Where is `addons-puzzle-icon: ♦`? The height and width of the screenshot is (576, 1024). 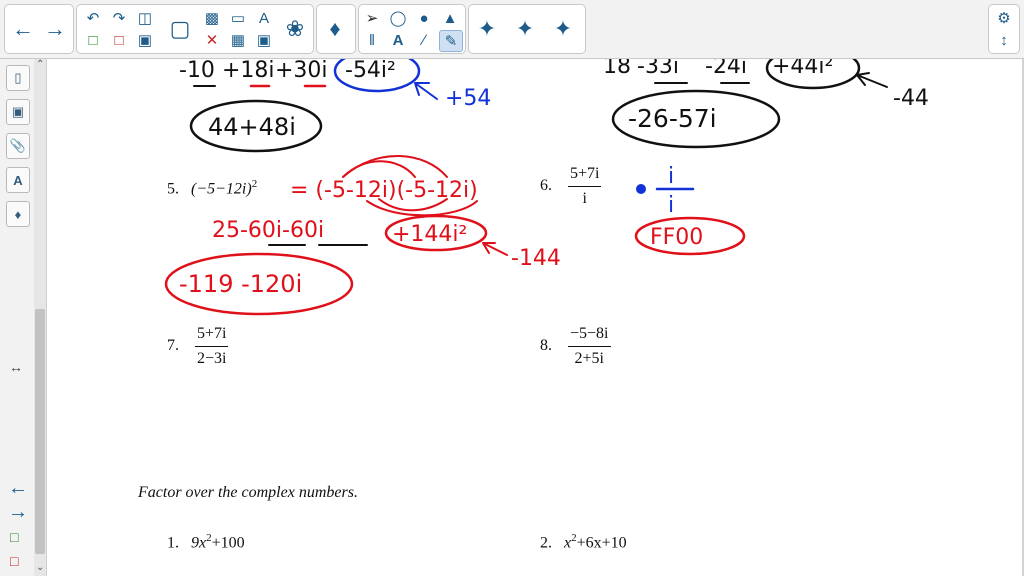 addons-puzzle-icon: ♦ is located at coordinates (335, 29).